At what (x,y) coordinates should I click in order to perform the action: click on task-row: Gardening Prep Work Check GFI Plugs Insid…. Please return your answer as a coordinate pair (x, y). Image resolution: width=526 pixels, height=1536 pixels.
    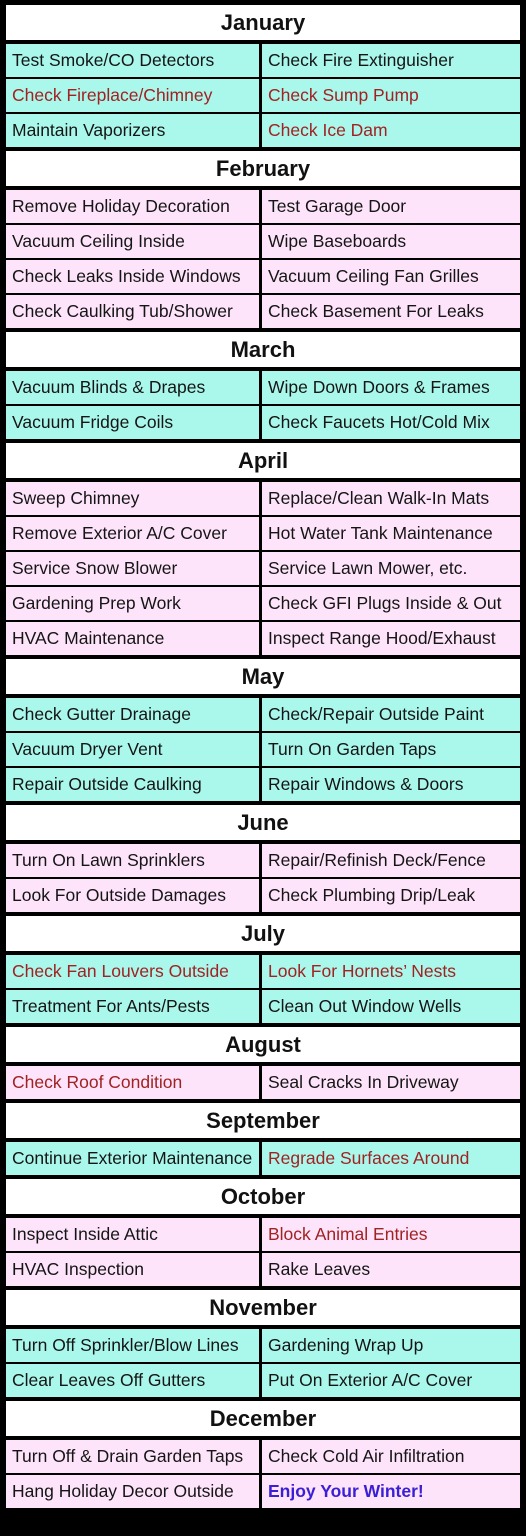
    Looking at the image, I should click on (263, 603).